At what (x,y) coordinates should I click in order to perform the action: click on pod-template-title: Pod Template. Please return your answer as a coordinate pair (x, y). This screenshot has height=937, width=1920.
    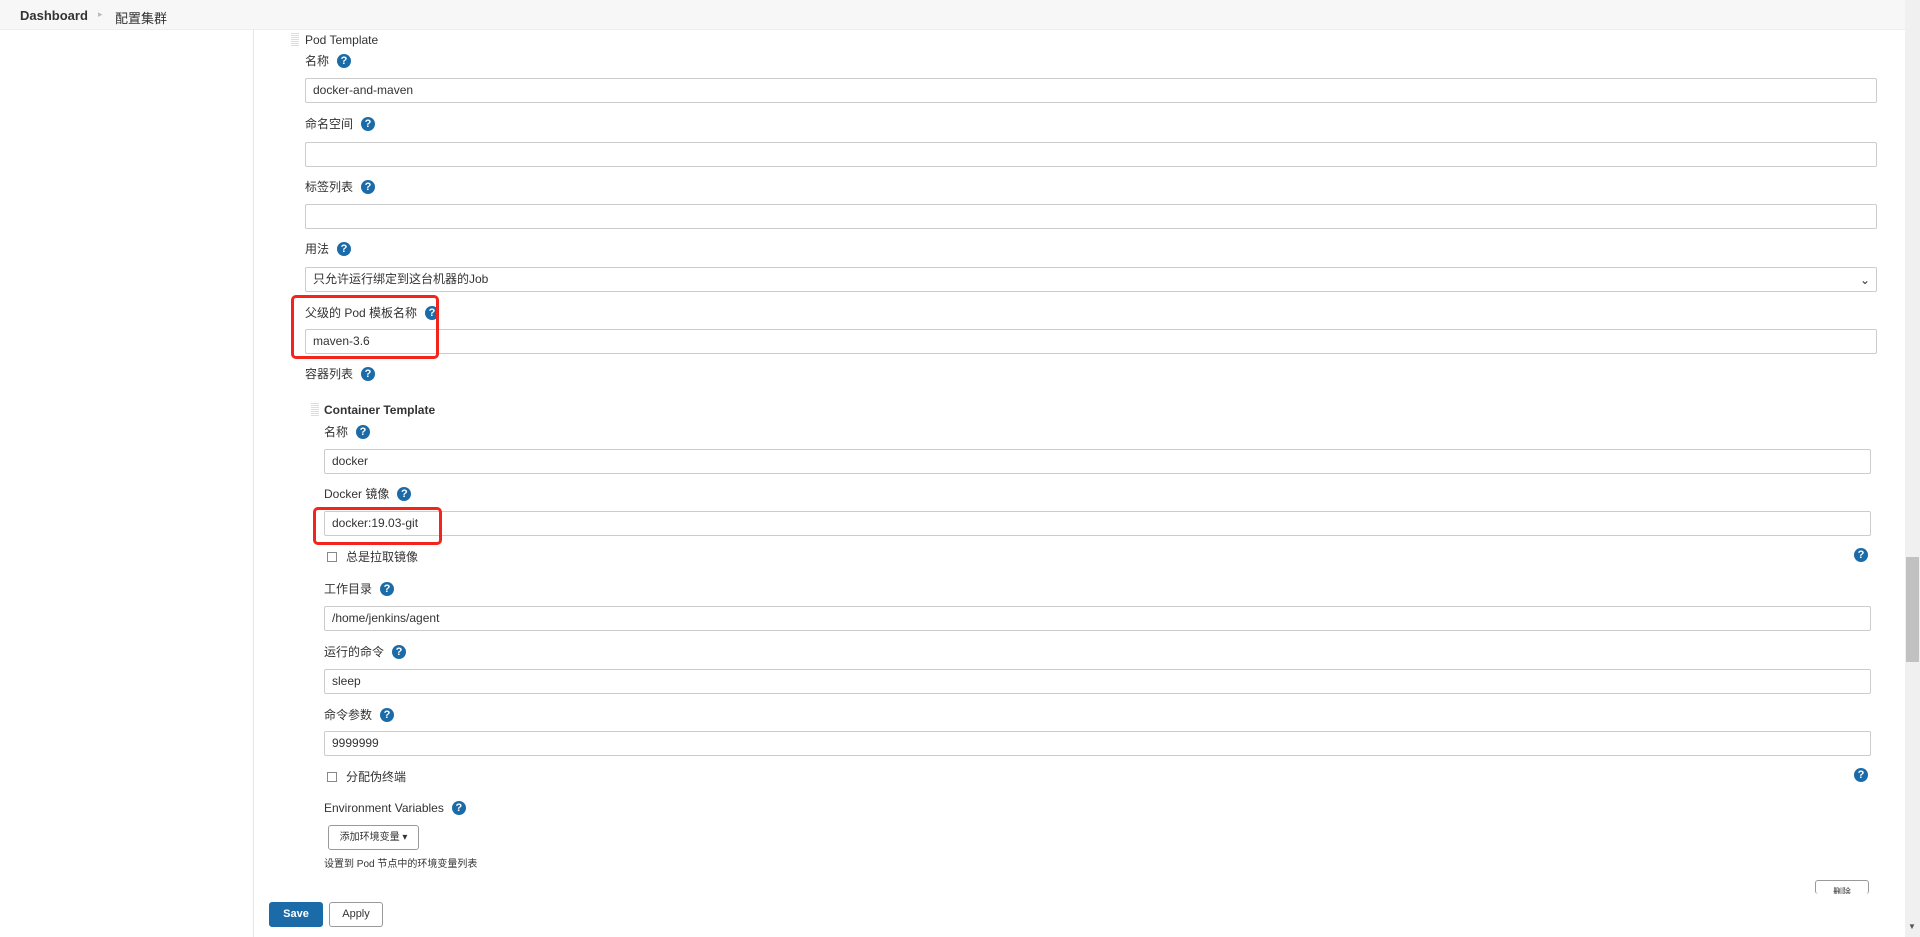
    Looking at the image, I should click on (342, 40).